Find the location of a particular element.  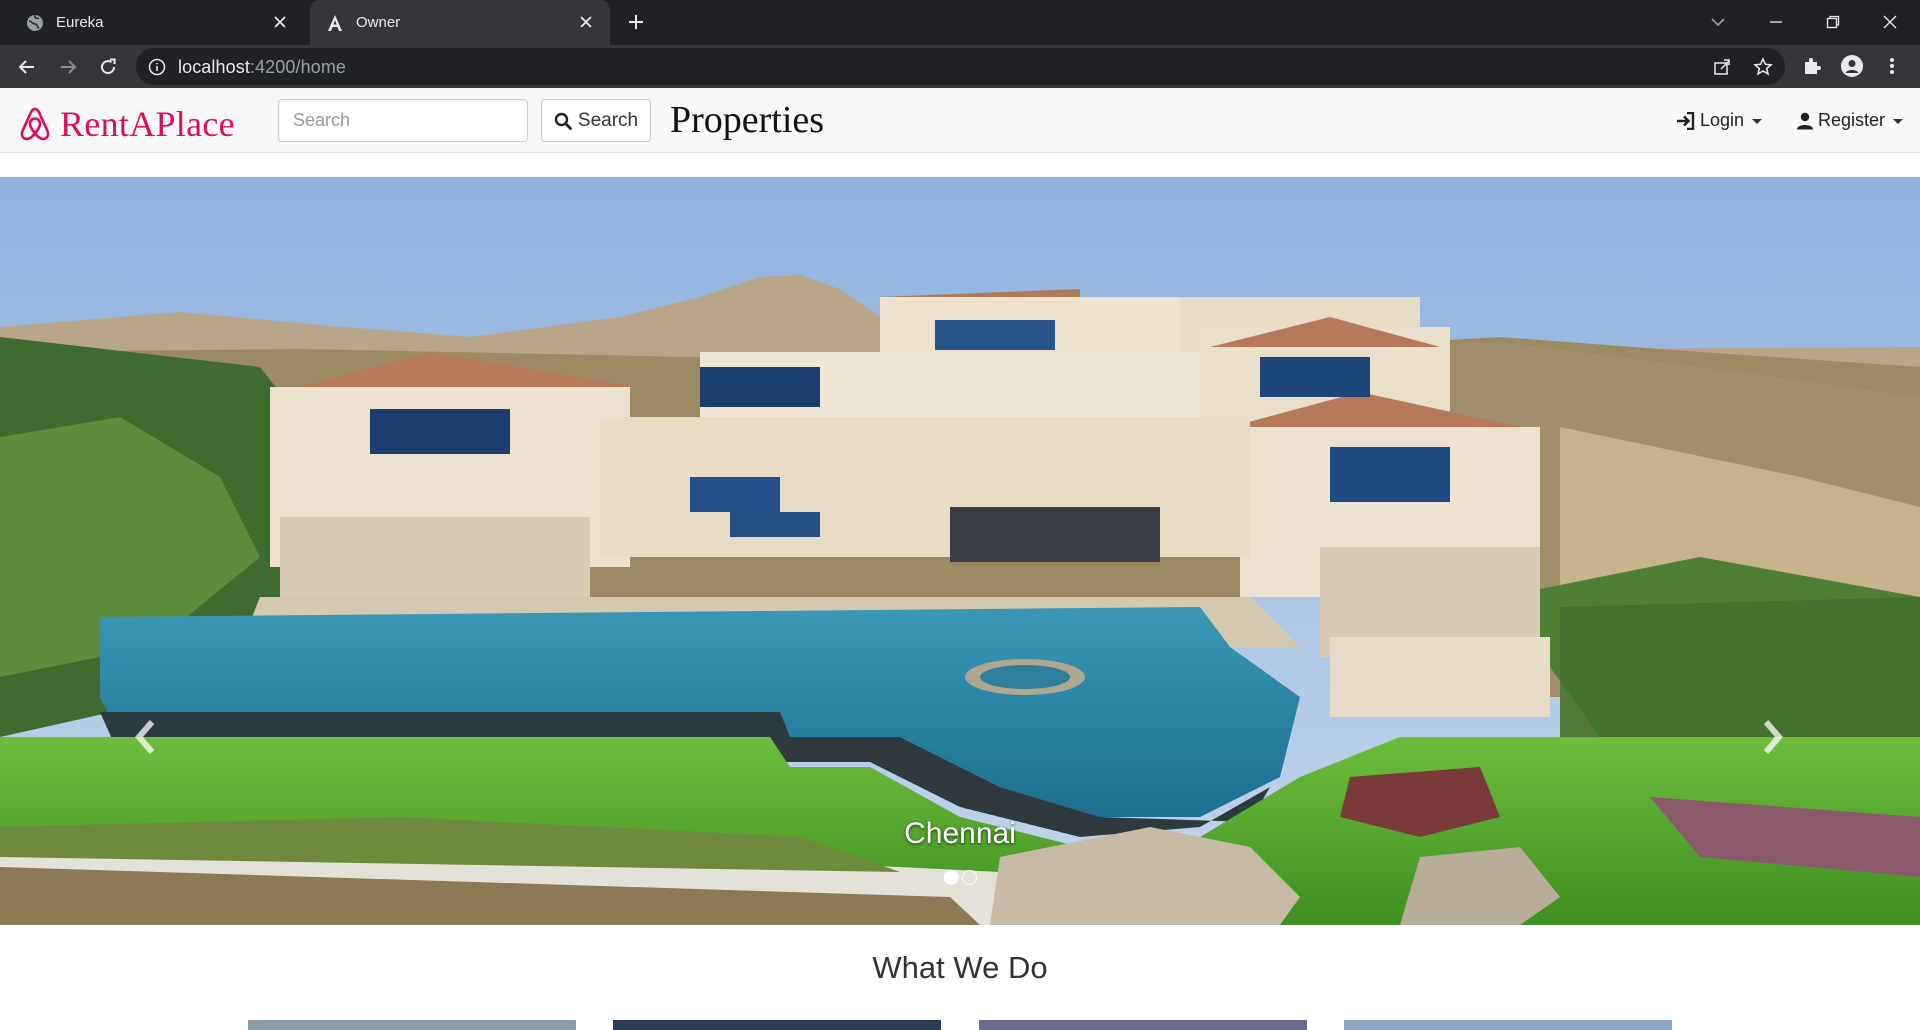

star-icon is located at coordinates (1763, 67).